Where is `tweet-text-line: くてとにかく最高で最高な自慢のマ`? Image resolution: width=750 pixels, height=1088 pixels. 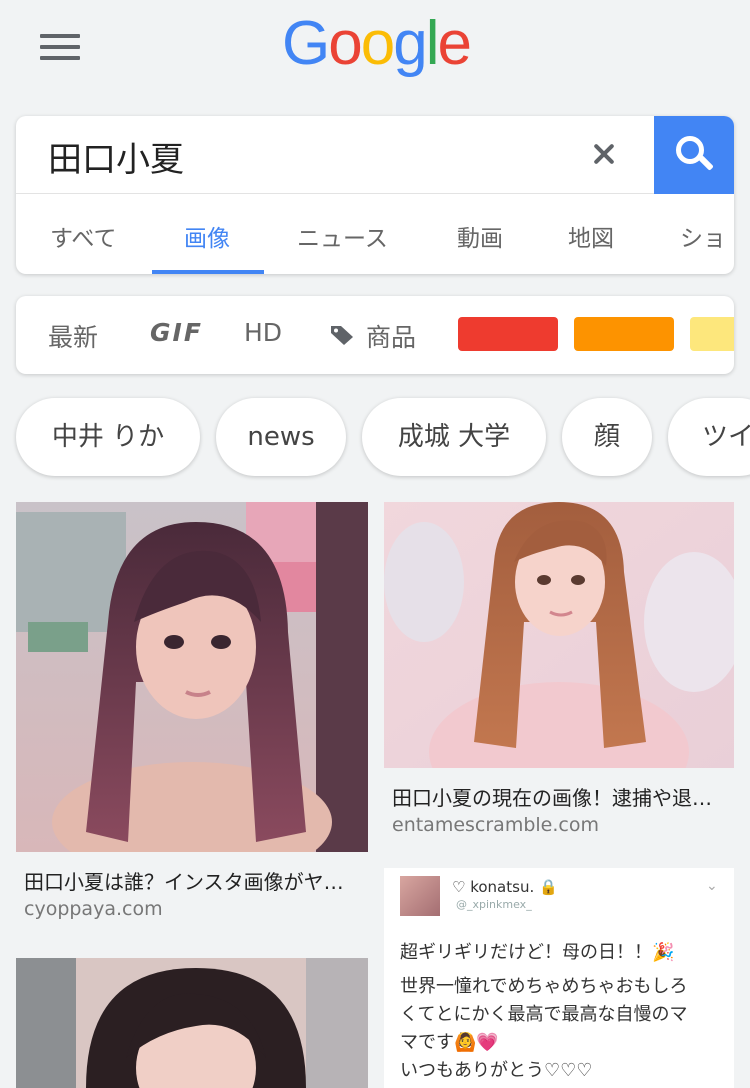 tweet-text-line: くてとにかく最高で最高な自慢のマ is located at coordinates (544, 1014).